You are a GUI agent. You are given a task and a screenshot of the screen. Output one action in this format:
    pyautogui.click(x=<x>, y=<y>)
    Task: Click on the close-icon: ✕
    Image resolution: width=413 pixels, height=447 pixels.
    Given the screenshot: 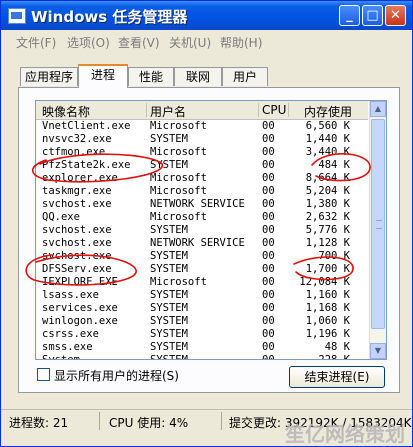 What is the action you would take?
    pyautogui.click(x=395, y=15)
    